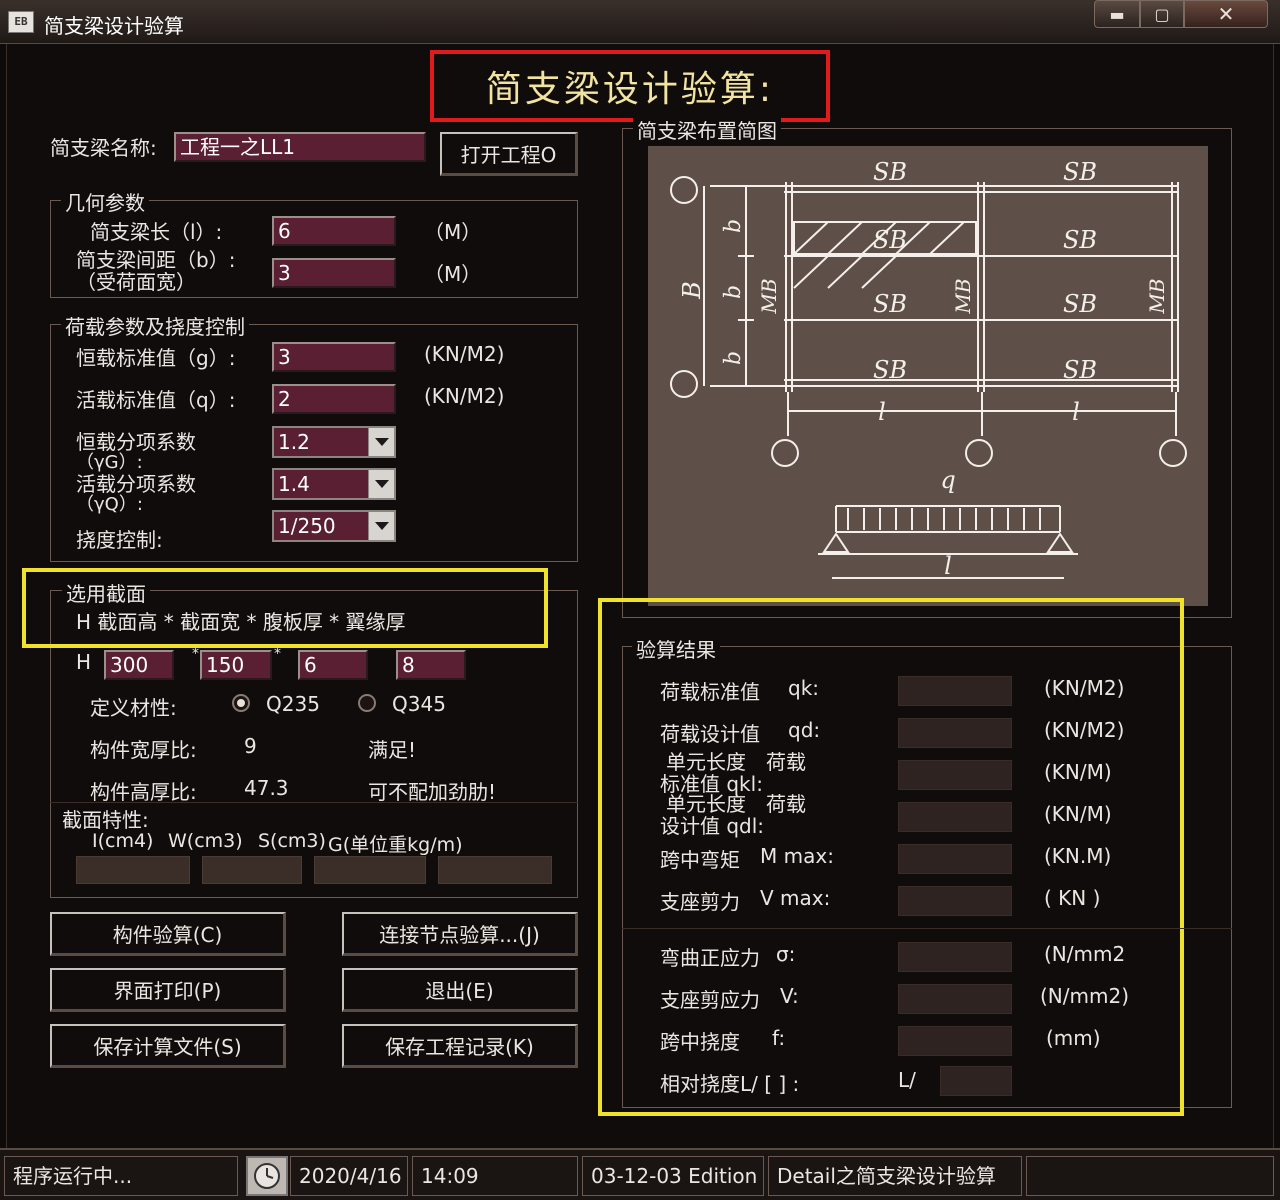 The width and height of the screenshot is (1280, 1200). What do you see at coordinates (156, 358) in the screenshot?
I see `dead-load-label: 恒载标准值（g）:` at bounding box center [156, 358].